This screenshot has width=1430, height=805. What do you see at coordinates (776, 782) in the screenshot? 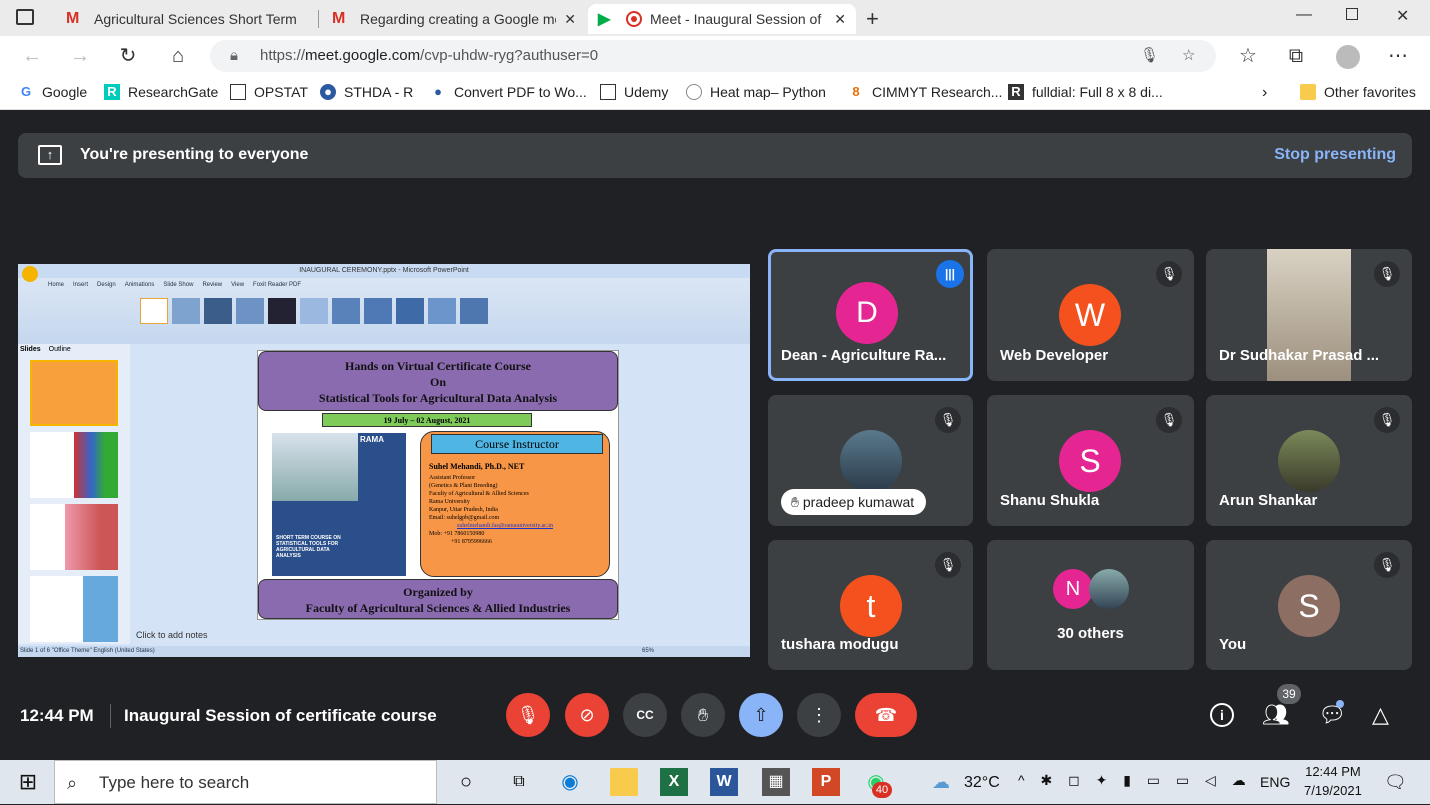
I see `calculator-icon: ▦` at bounding box center [776, 782].